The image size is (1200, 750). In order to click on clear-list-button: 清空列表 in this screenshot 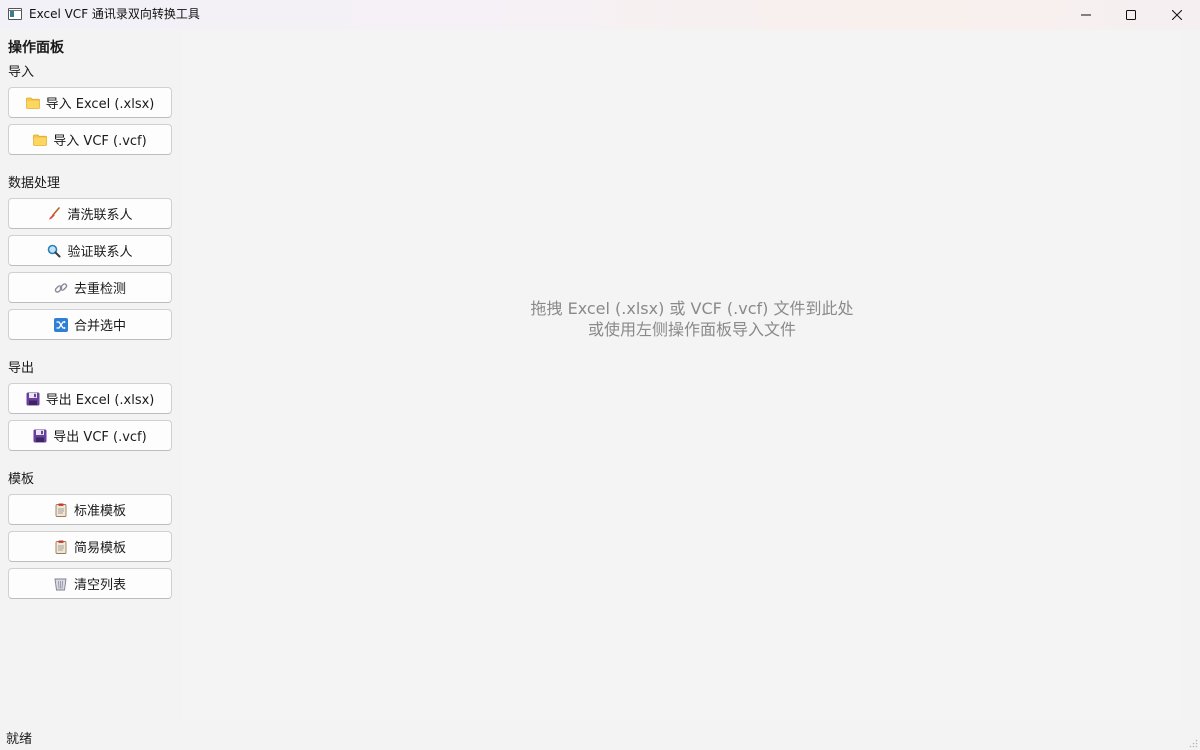, I will do `click(90, 583)`.